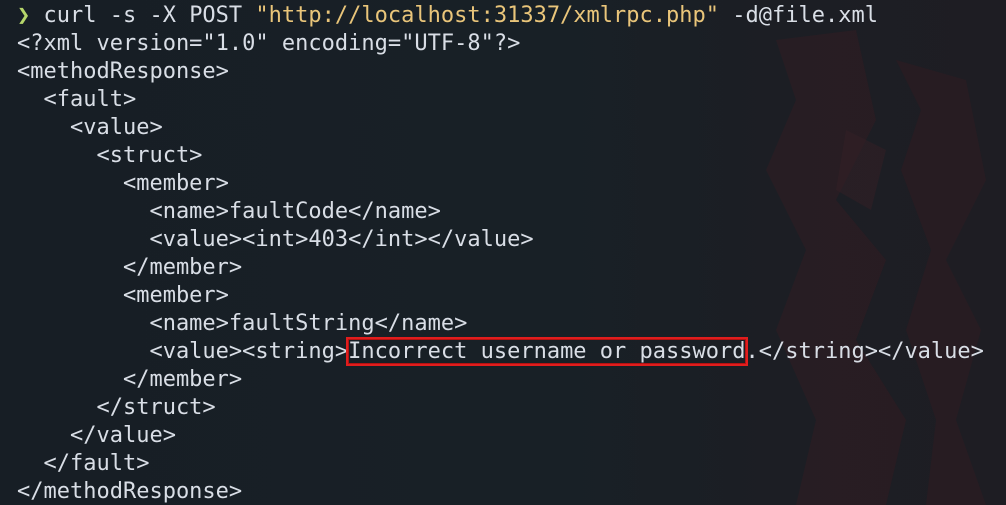  Describe the element at coordinates (130, 491) in the screenshot. I see `output-line: </methodResponse>` at that location.